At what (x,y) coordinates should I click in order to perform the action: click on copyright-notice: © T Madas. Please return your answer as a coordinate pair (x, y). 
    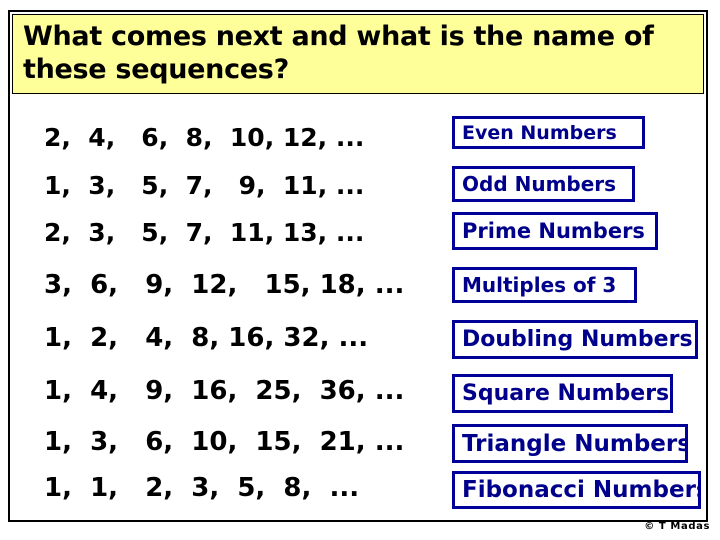
    Looking at the image, I should click on (677, 526).